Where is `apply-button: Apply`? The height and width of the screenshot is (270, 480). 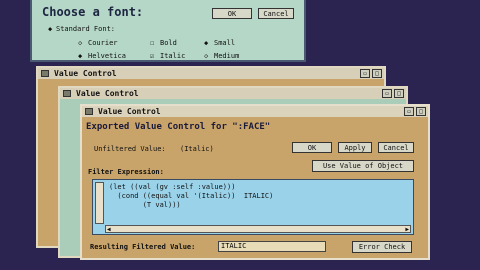 apply-button: Apply is located at coordinates (355, 147).